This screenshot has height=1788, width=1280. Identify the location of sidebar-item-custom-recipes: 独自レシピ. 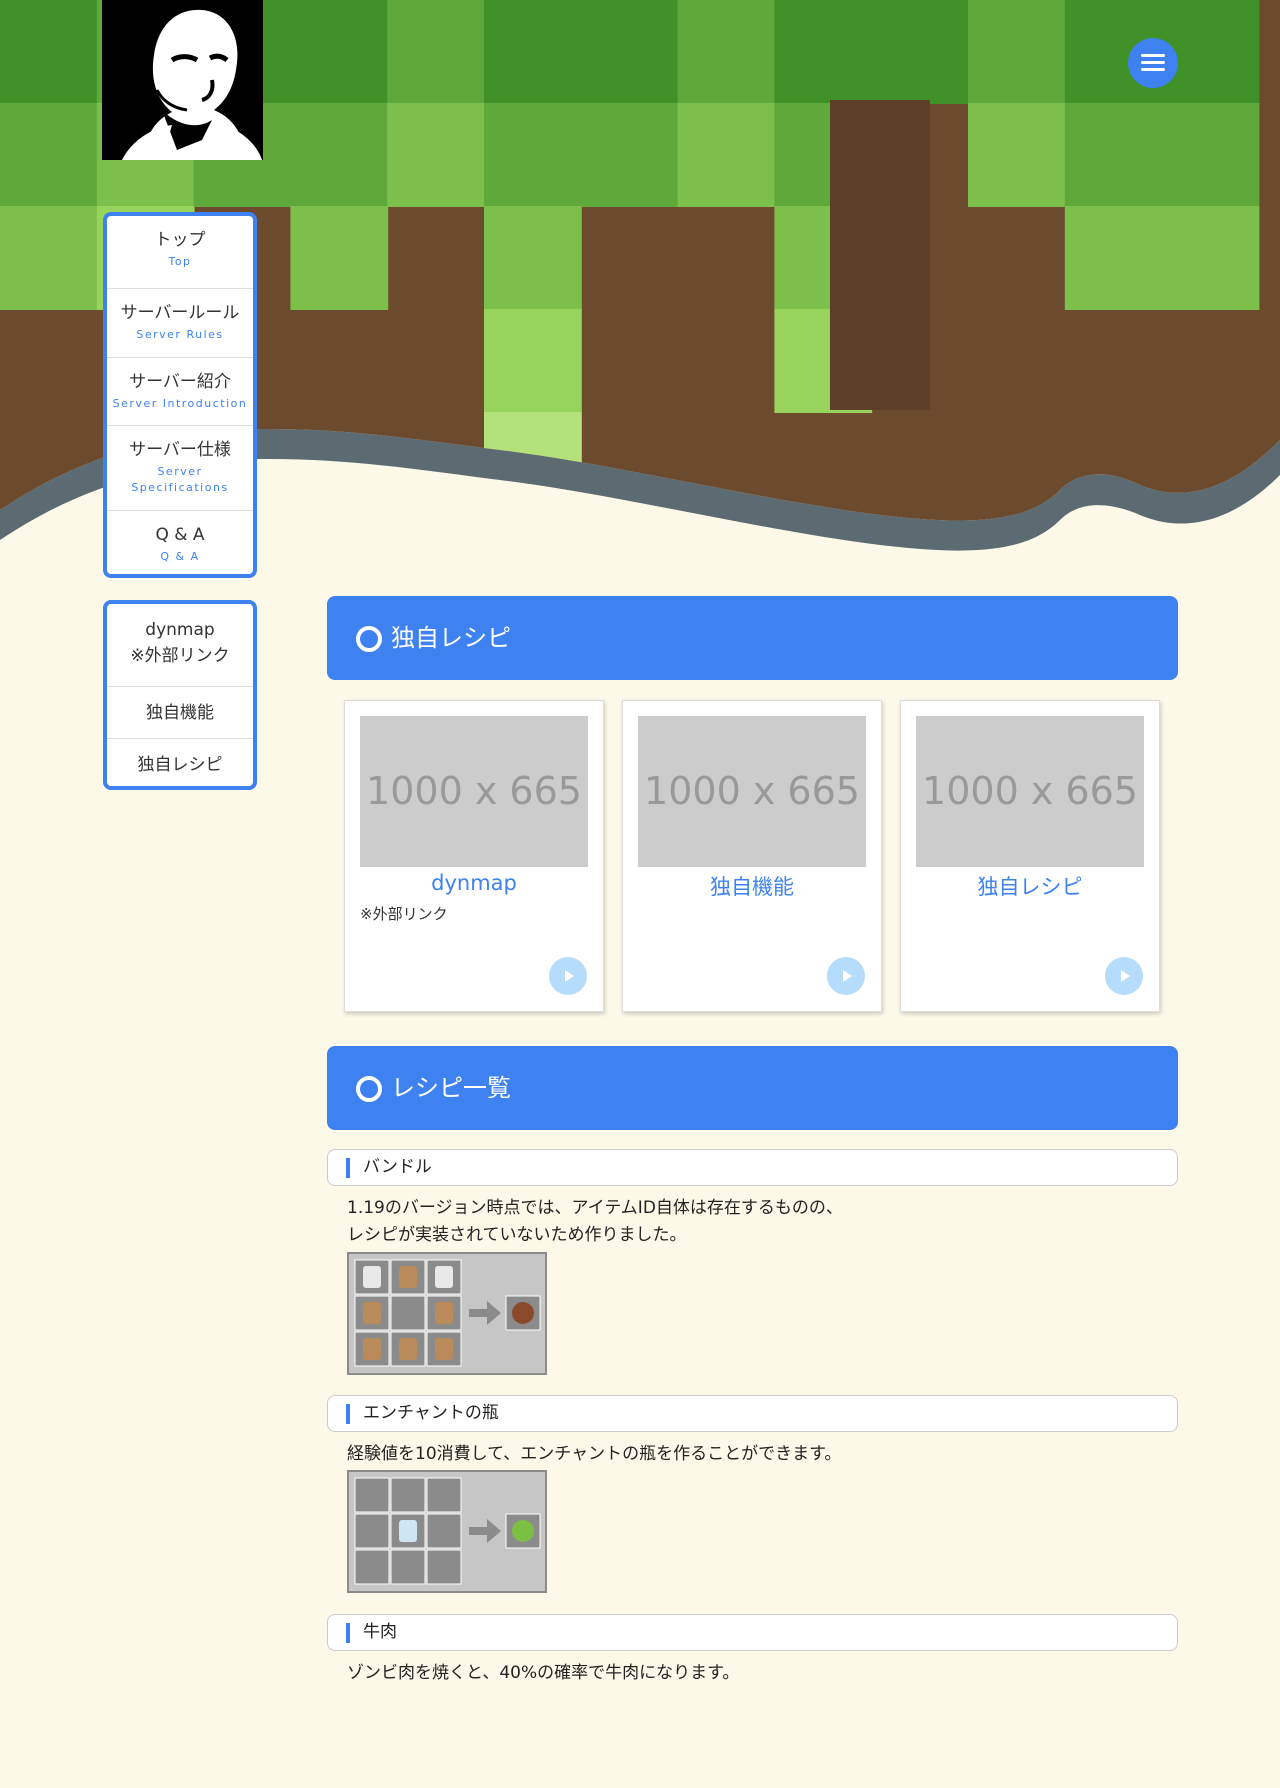
(180, 762).